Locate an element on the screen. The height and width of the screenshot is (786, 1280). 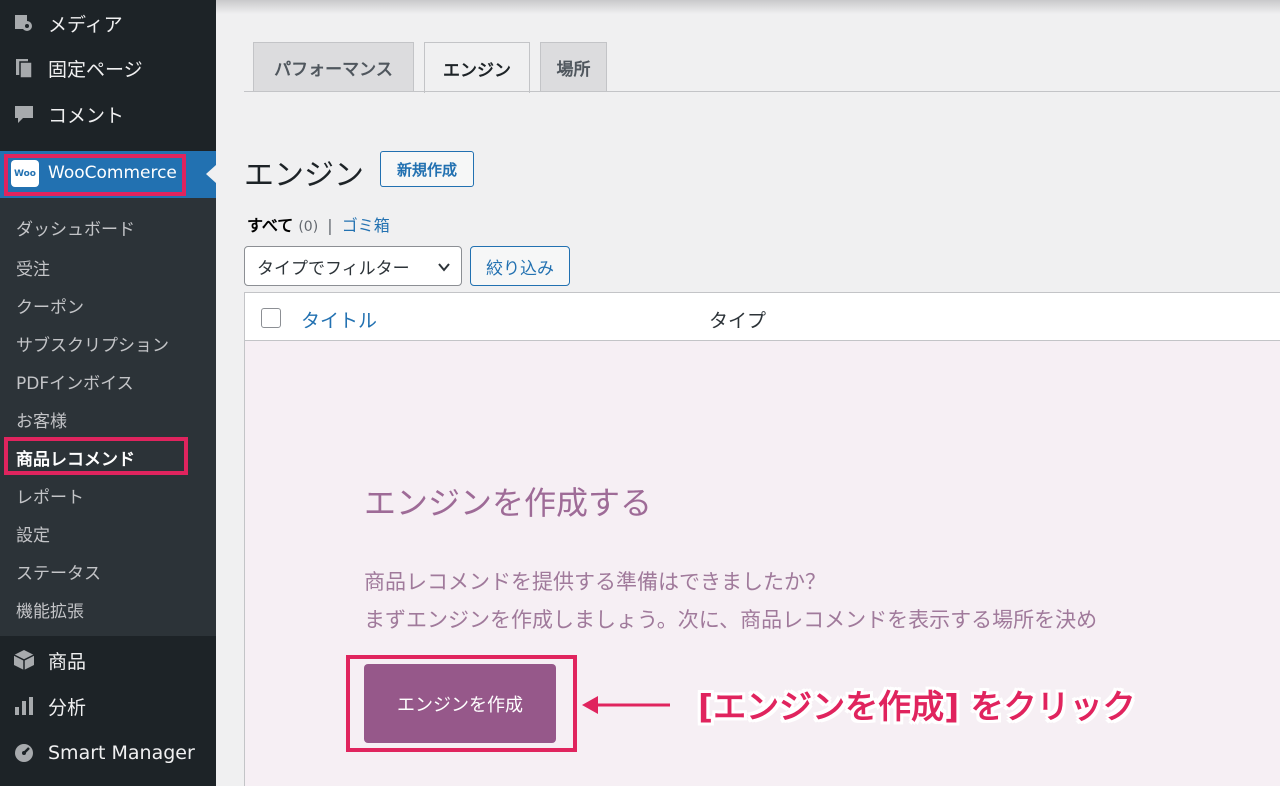
recommendations-highlight-box is located at coordinates (96, 456).